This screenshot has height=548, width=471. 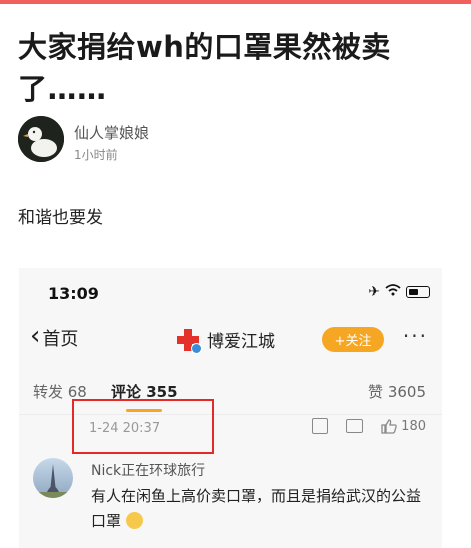 I want to click on status-bar-icons: ✈, so click(x=399, y=292).